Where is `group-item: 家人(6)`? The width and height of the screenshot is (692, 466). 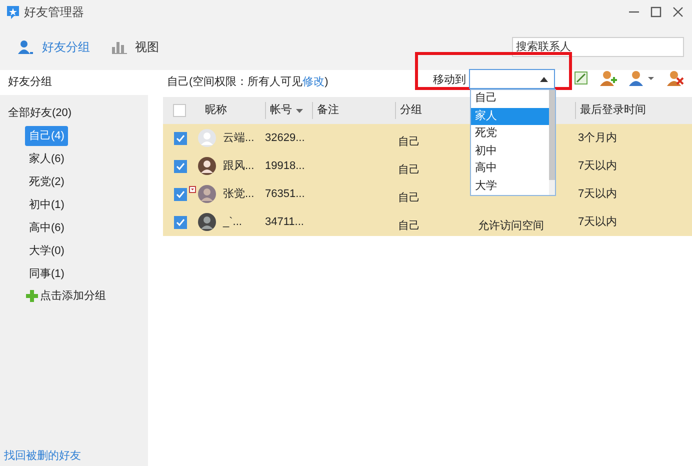
group-item: 家人(6) is located at coordinates (46, 159).